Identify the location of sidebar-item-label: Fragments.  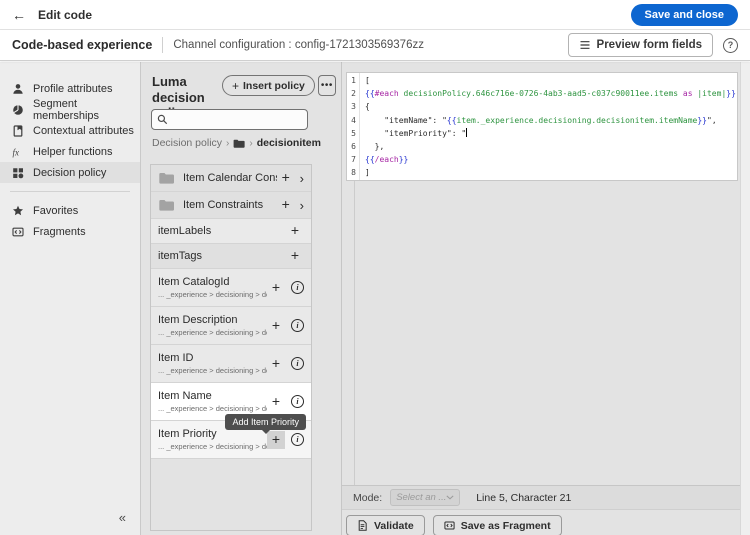
(59, 231).